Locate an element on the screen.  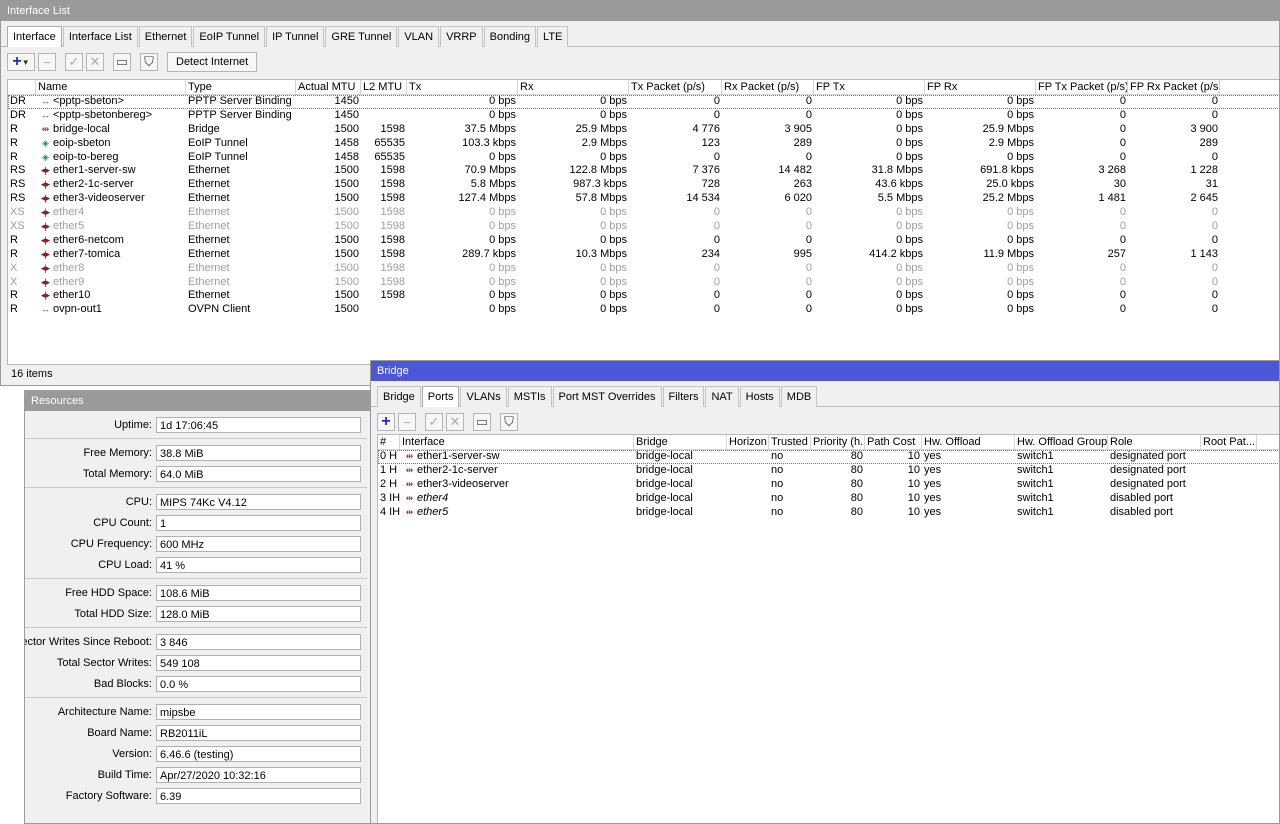
column-header: FP Rx is located at coordinates (980, 87).